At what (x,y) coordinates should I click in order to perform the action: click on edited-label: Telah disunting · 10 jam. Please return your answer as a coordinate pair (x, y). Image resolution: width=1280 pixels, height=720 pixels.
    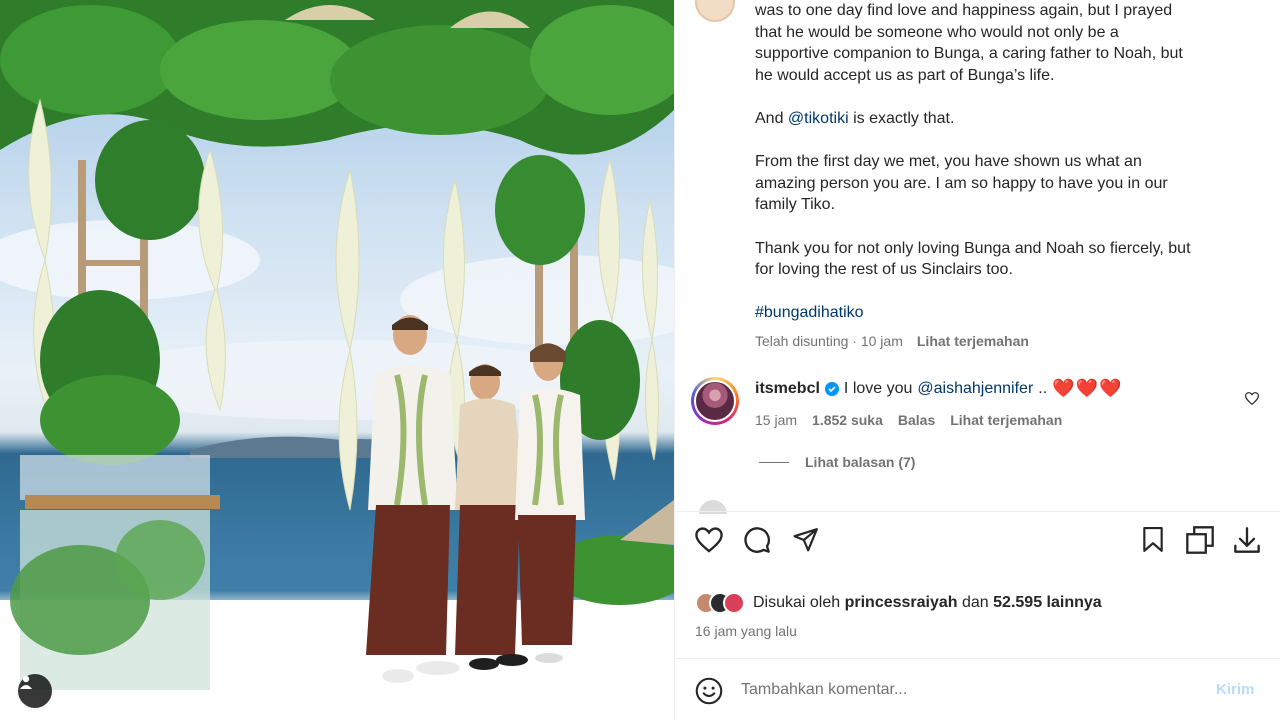
    Looking at the image, I should click on (829, 341).